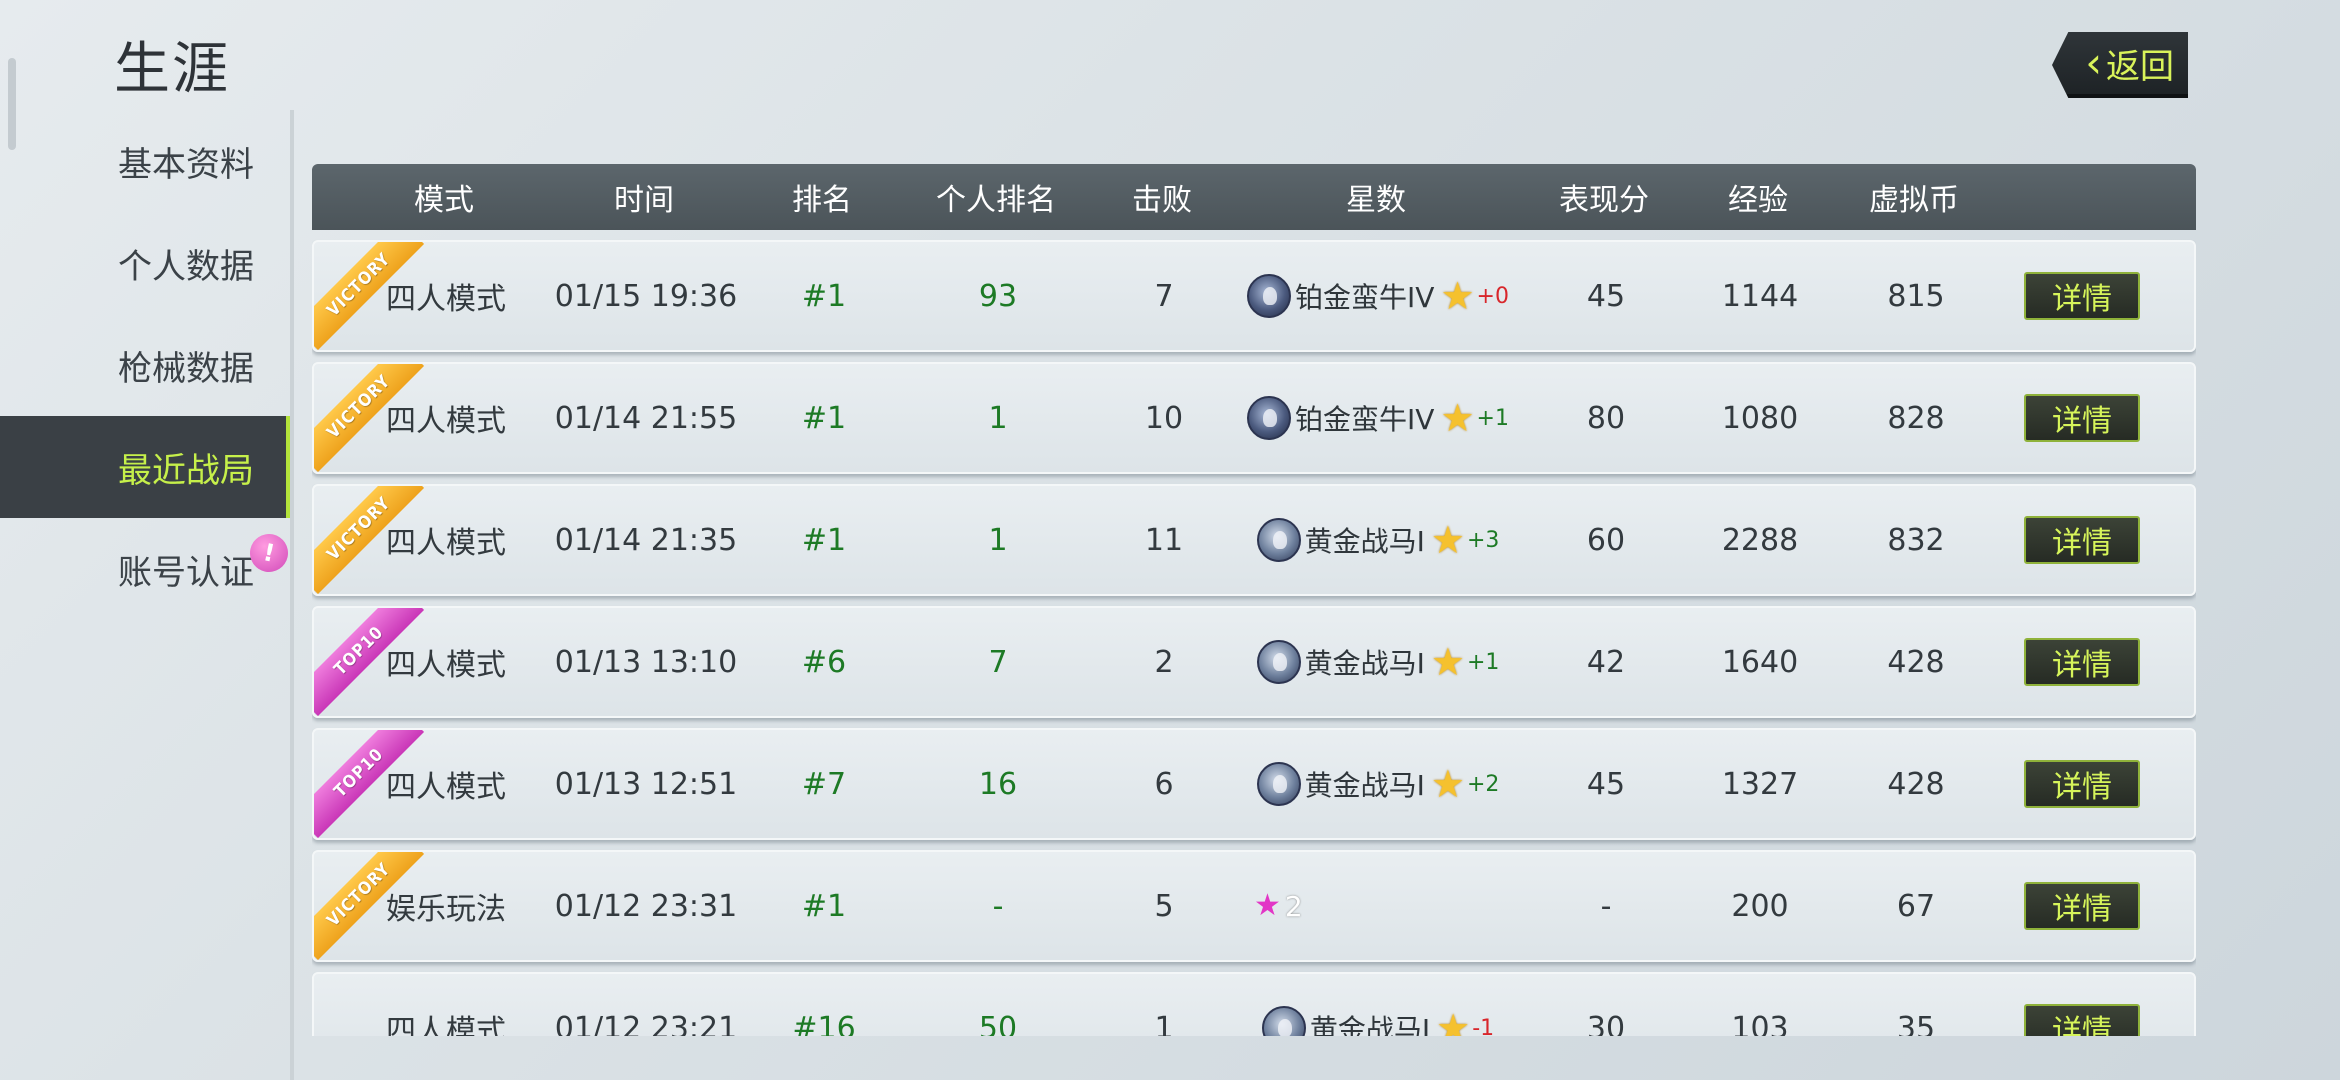 This screenshot has height=1080, width=2340. What do you see at coordinates (1760, 662) in the screenshot?
I see `exp-cell: 1640` at bounding box center [1760, 662].